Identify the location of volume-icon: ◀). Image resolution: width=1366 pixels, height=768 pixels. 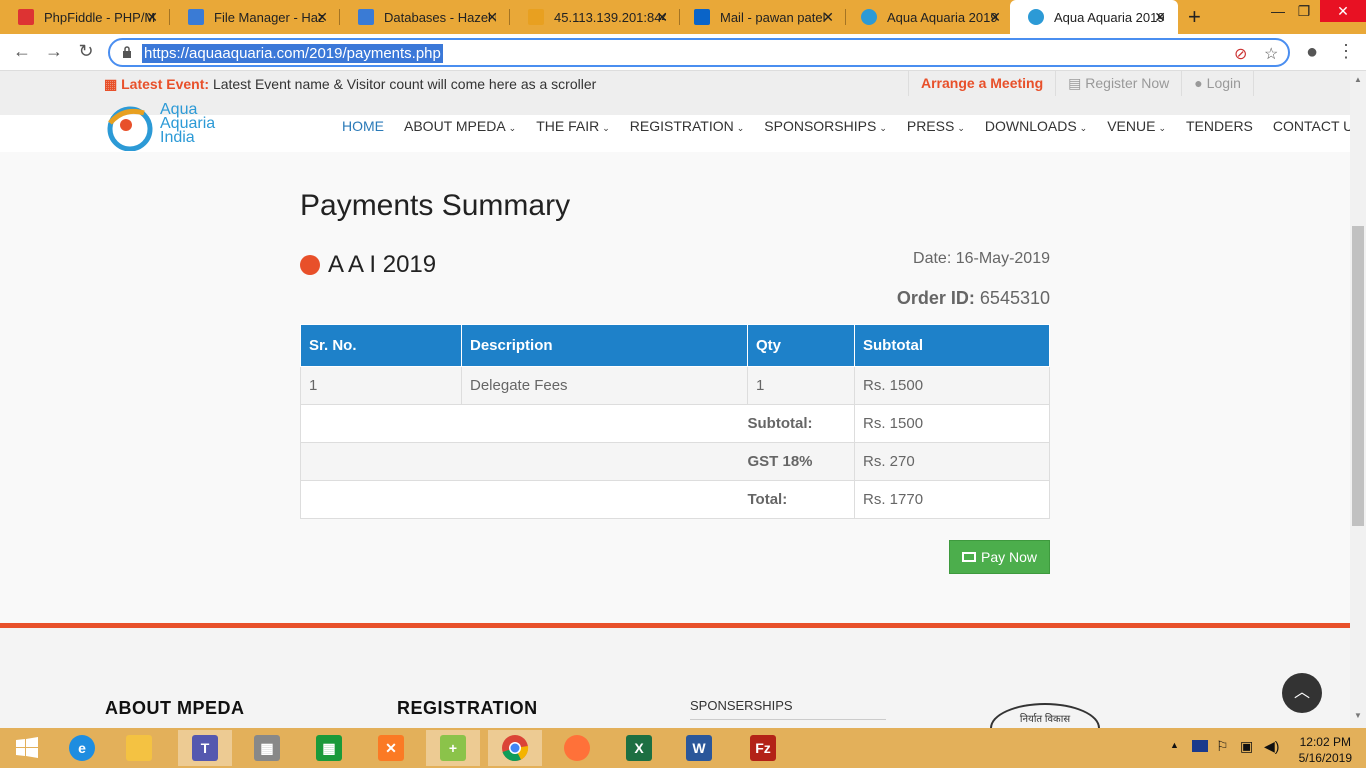
(1271, 746).